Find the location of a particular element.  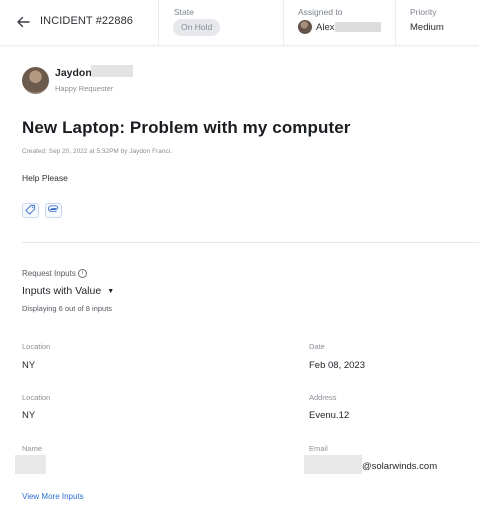

field-label-location-2: Location is located at coordinates (36, 397).